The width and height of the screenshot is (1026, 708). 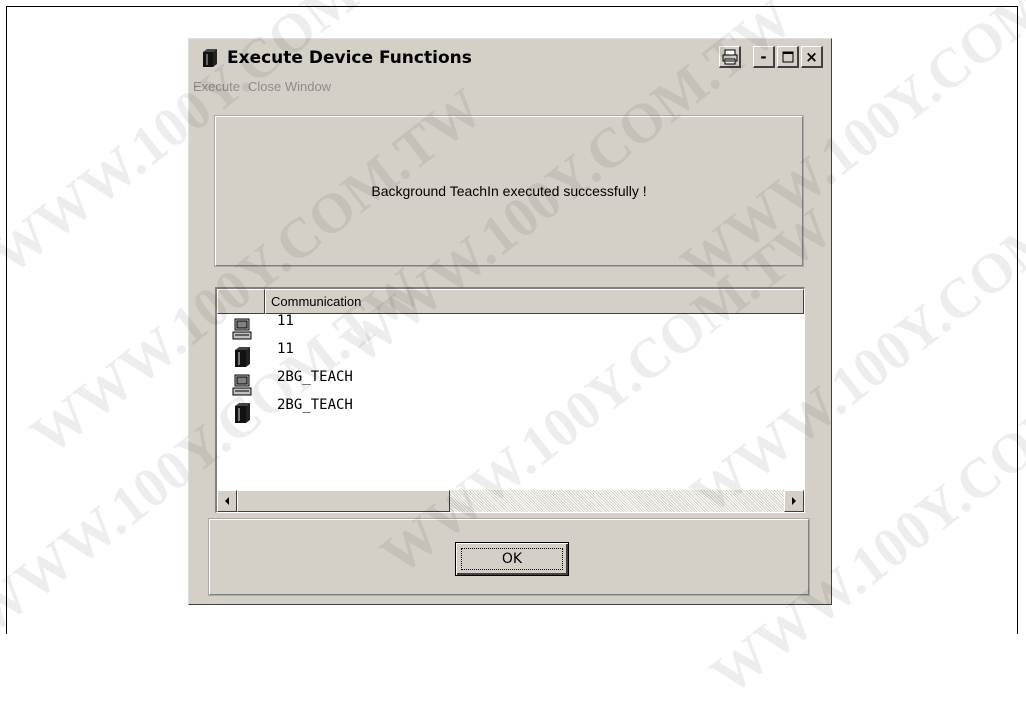 I want to click on menu-bar: Execute Close Window, so click(x=264, y=89).